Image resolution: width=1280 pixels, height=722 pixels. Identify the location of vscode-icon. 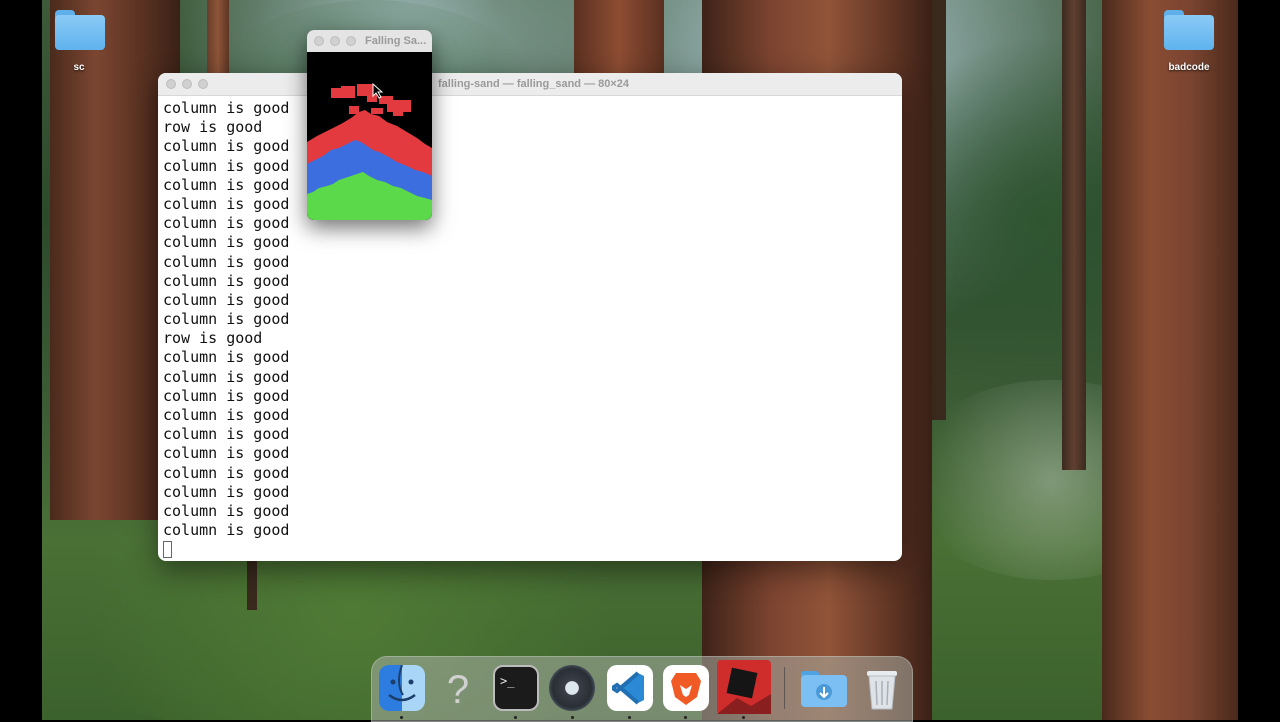
(630, 688).